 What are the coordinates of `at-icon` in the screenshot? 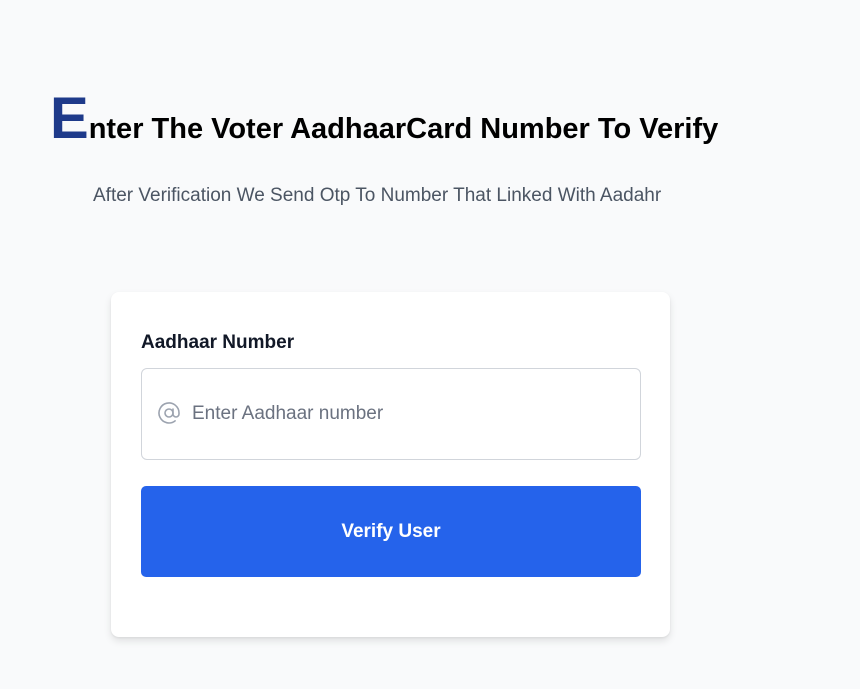 It's located at (169, 413).